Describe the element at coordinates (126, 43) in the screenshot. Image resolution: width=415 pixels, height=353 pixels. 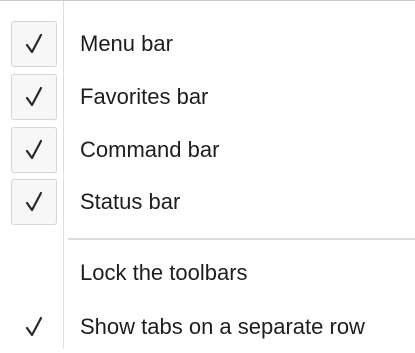
I see `menu-item-label: Menu bar` at that location.